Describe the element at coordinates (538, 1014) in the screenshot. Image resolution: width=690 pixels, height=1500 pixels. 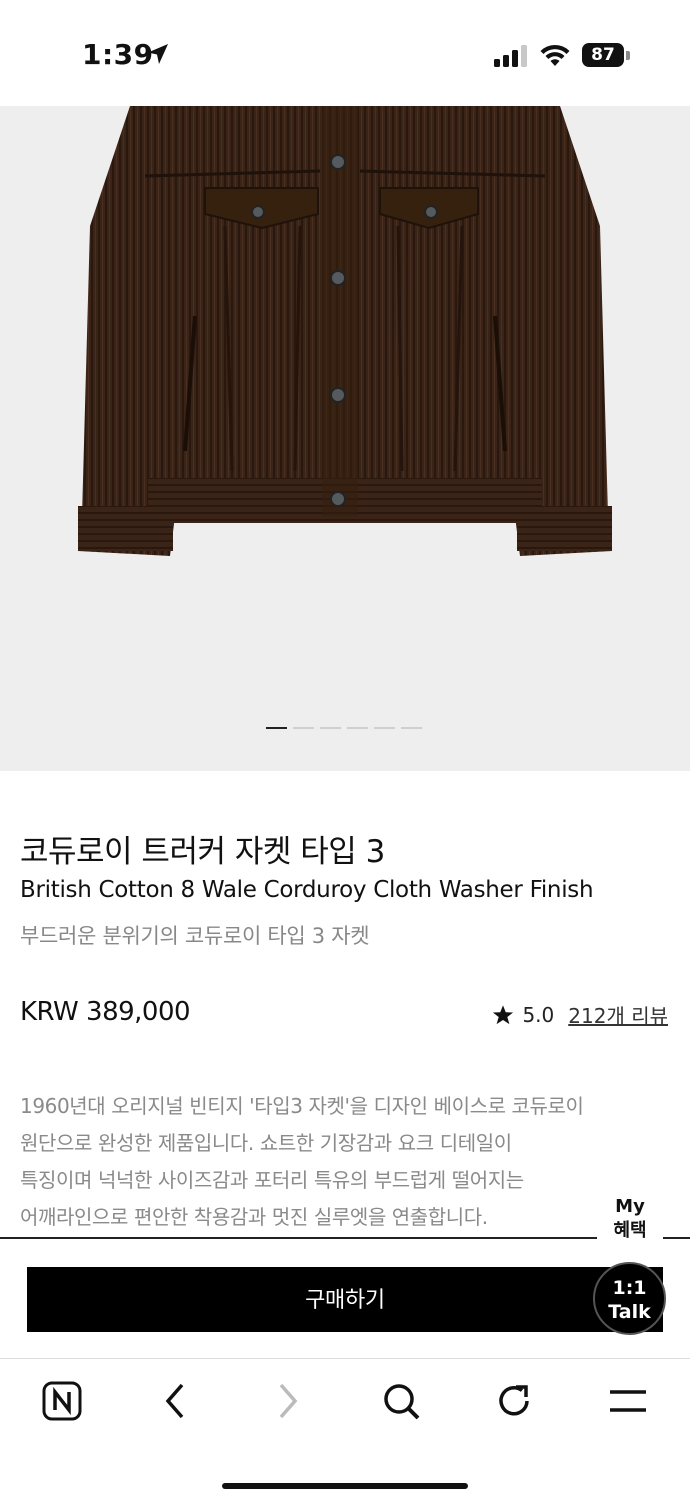
I see `rating-score: 5.0` at that location.